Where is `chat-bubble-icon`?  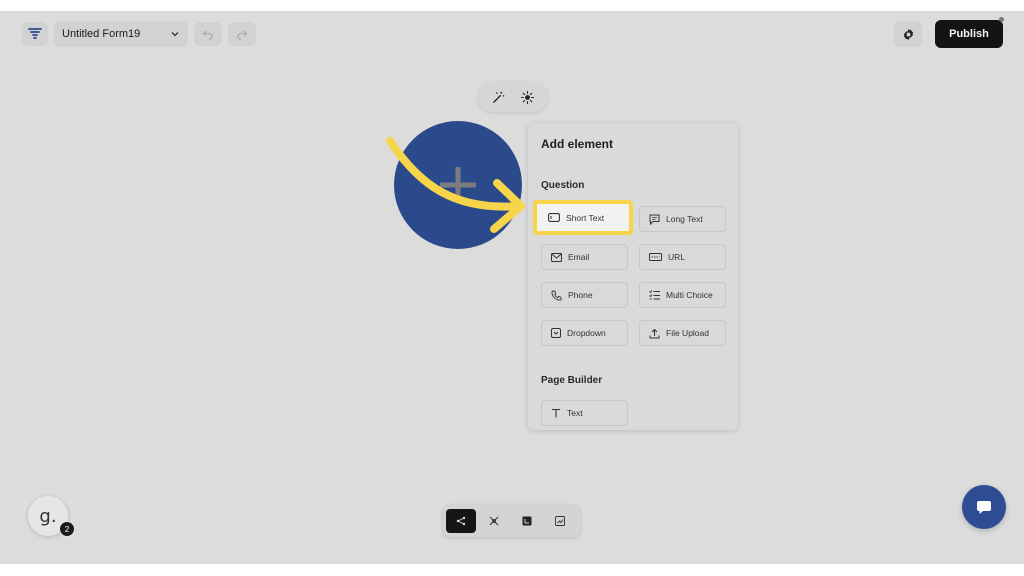
chat-bubble-icon is located at coordinates (984, 507).